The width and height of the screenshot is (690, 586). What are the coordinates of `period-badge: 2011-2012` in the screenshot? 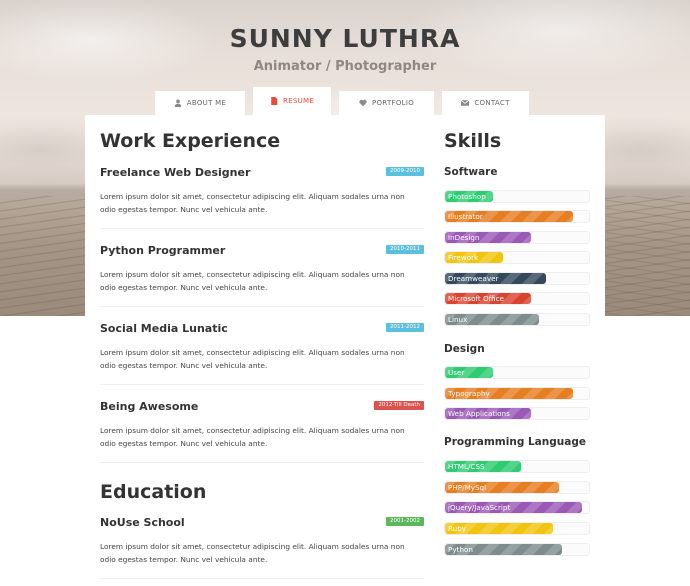 It's located at (405, 327).